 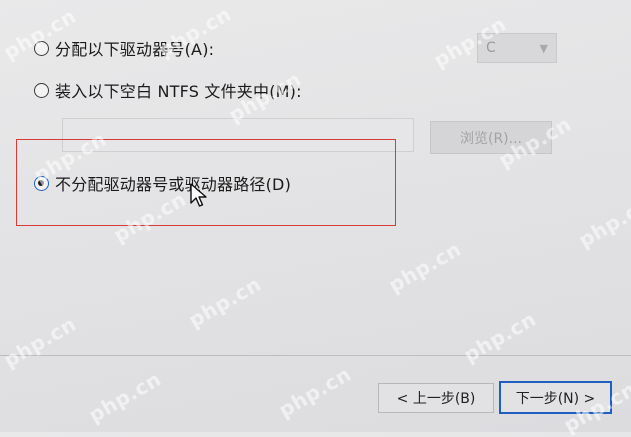 What do you see at coordinates (41, 183) in the screenshot?
I see `radio-no-letter` at bounding box center [41, 183].